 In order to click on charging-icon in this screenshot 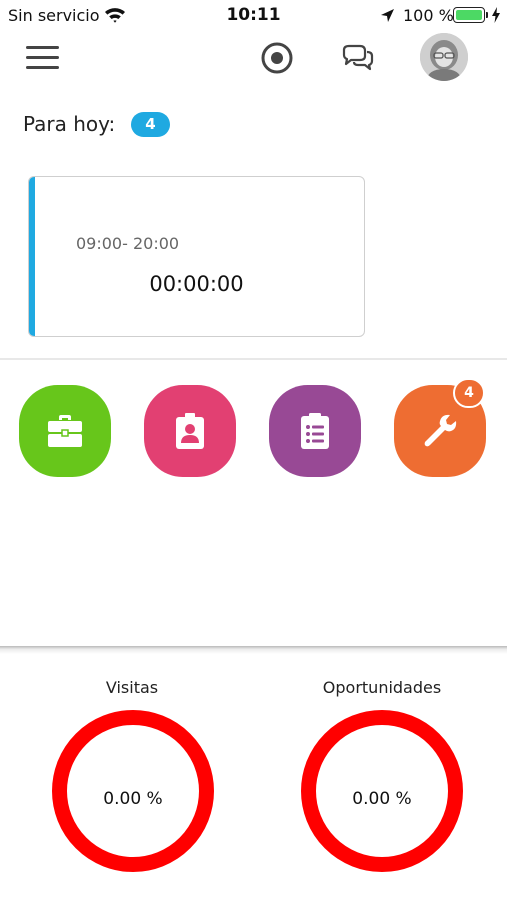, I will do `click(496, 15)`.